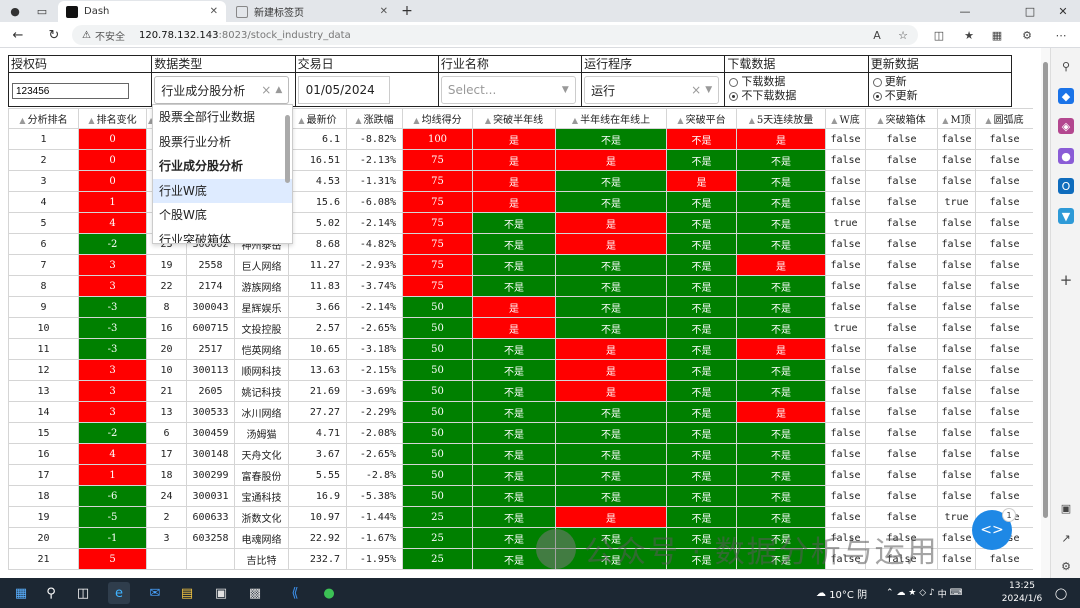 The image size is (1080, 608). Describe the element at coordinates (942, 593) in the screenshot. I see `ime-indicator: 中` at that location.